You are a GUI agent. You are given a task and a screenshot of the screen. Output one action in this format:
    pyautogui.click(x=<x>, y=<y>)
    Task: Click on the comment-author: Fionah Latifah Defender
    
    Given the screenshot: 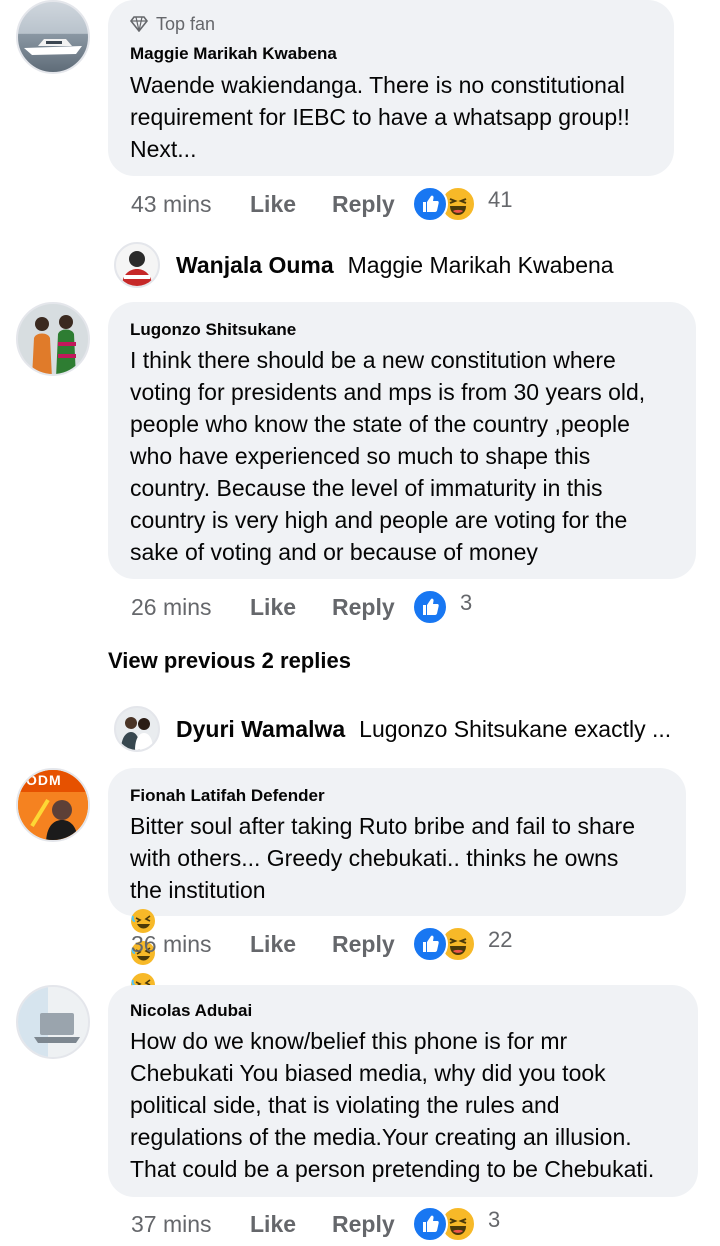 What is the action you would take?
    pyautogui.click(x=397, y=796)
    